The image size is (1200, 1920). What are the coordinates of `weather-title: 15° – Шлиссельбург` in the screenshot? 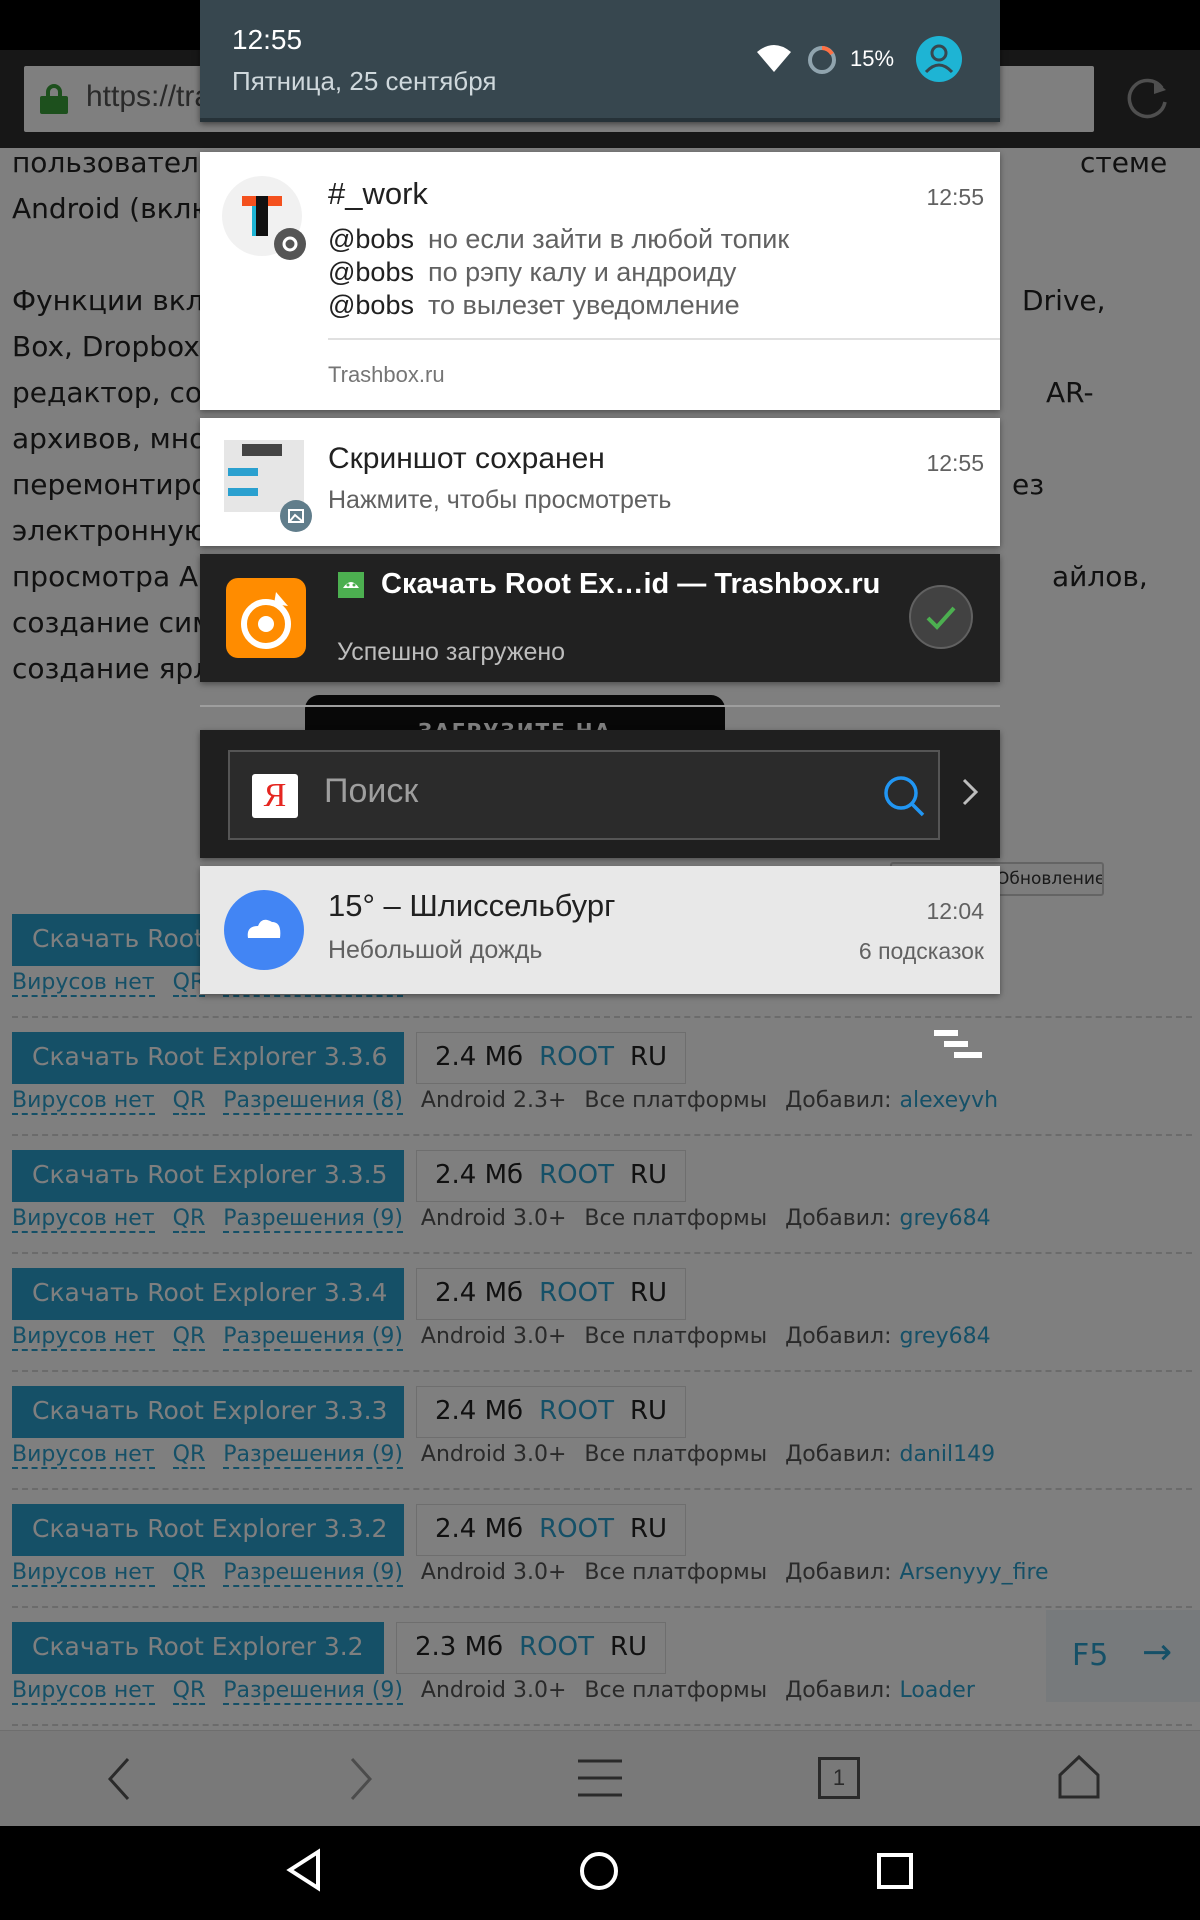 It's located at (472, 905).